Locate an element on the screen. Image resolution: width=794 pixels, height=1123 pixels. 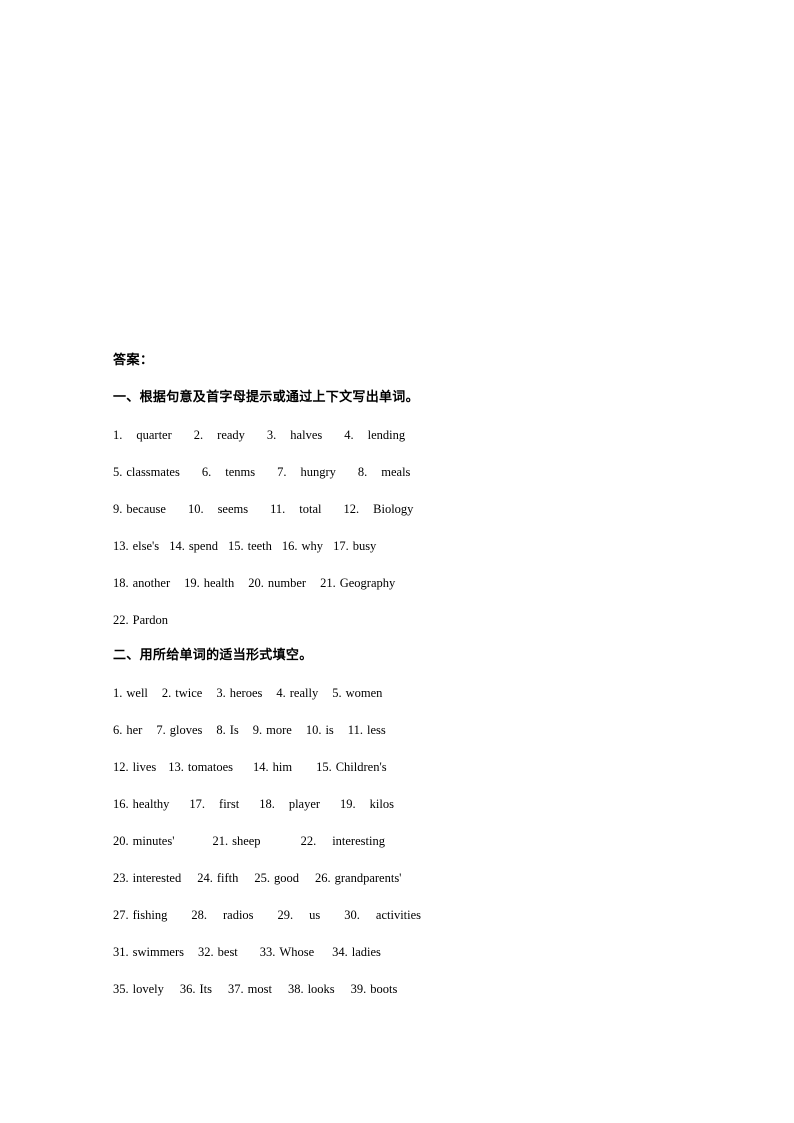
answer-number: 27. is located at coordinates (121, 915).